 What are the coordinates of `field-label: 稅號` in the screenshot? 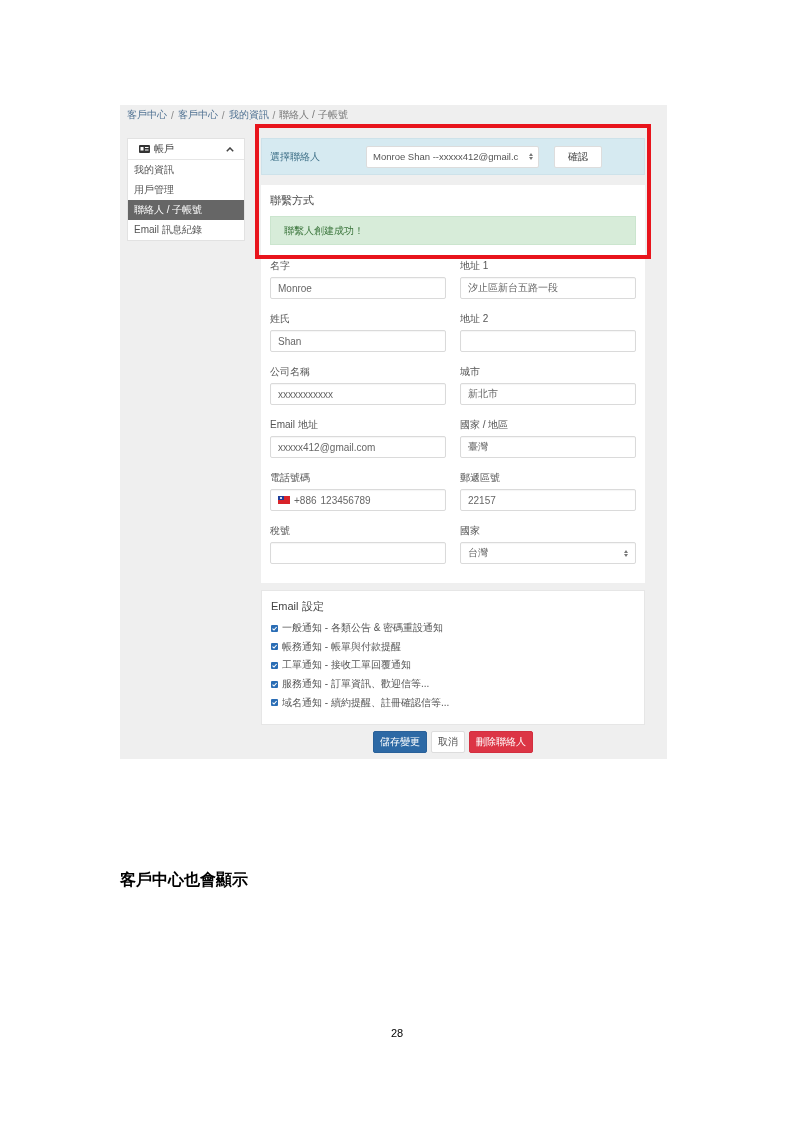 It's located at (280, 531).